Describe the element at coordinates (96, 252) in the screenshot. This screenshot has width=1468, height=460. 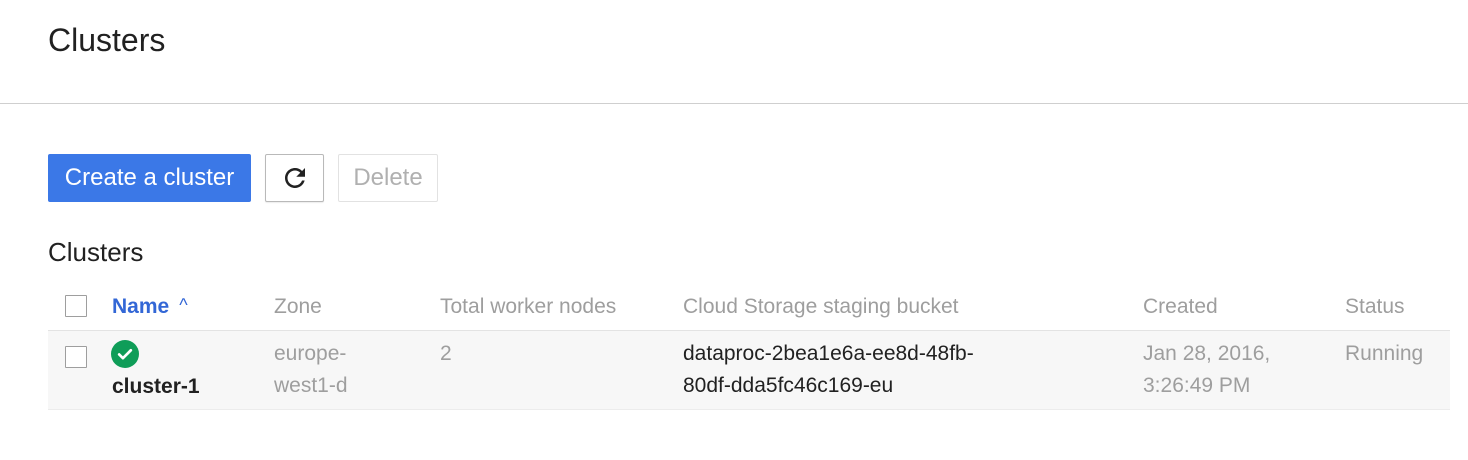
I see `section-title: Clusters` at that location.